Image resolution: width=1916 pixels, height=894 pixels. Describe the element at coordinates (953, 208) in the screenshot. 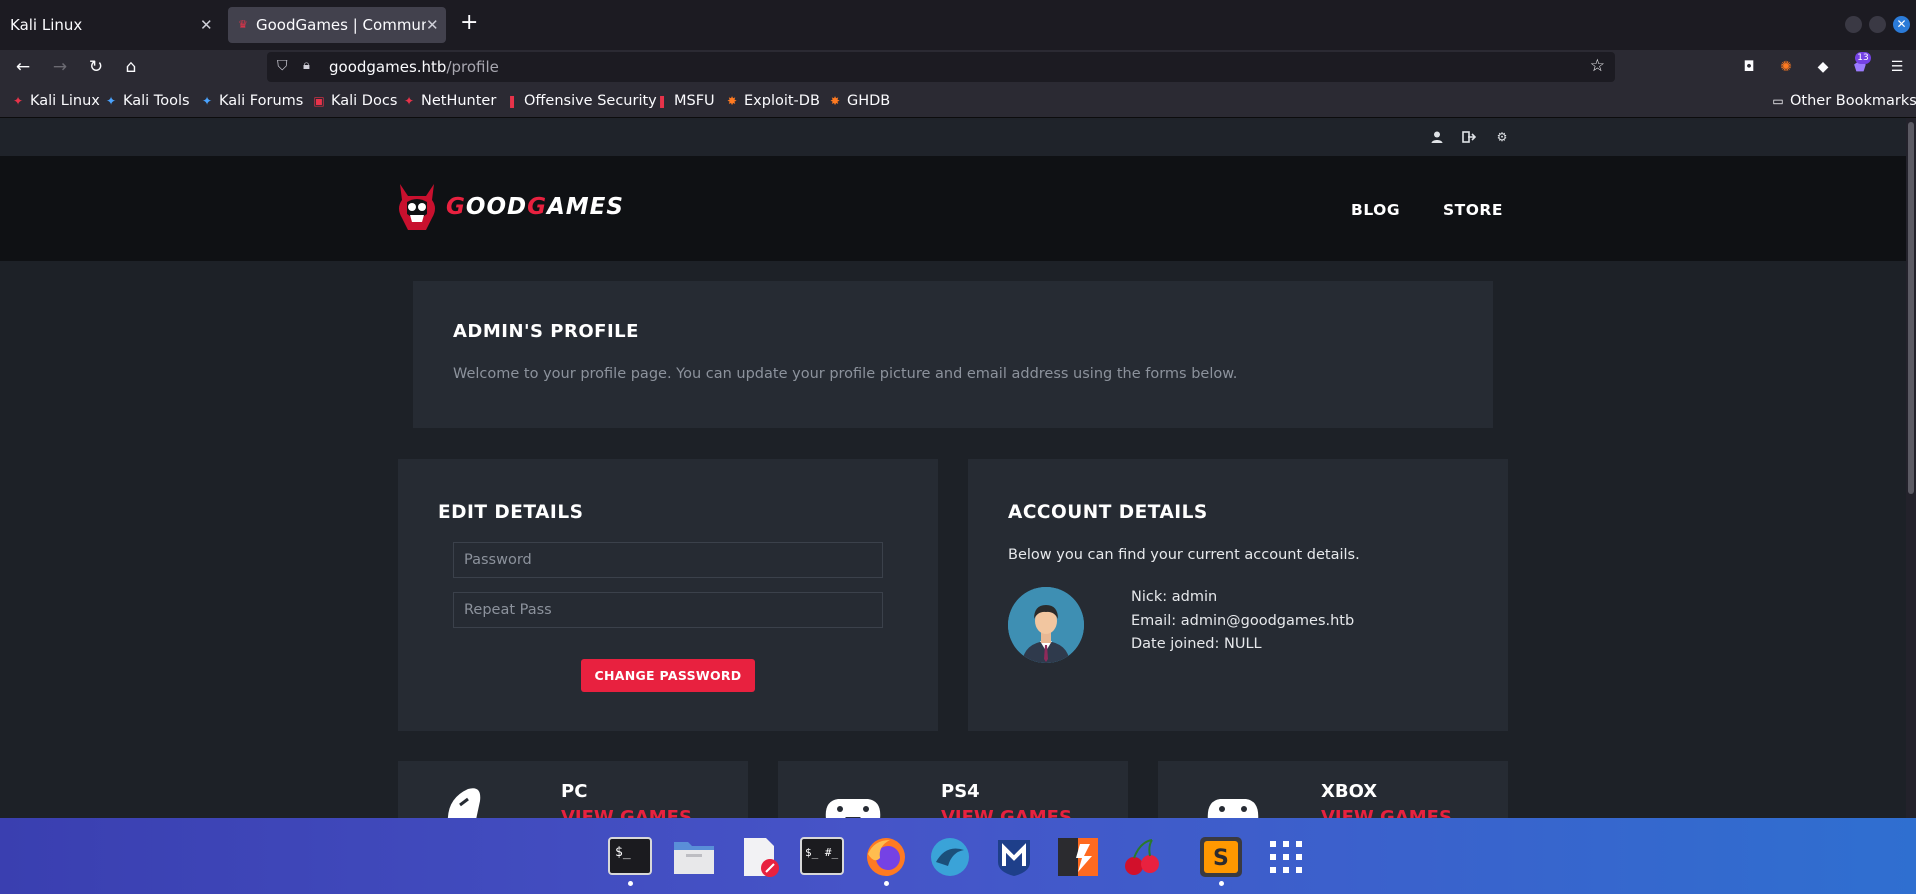

I see `site-header: GOODGAMES BLOG STORE` at that location.